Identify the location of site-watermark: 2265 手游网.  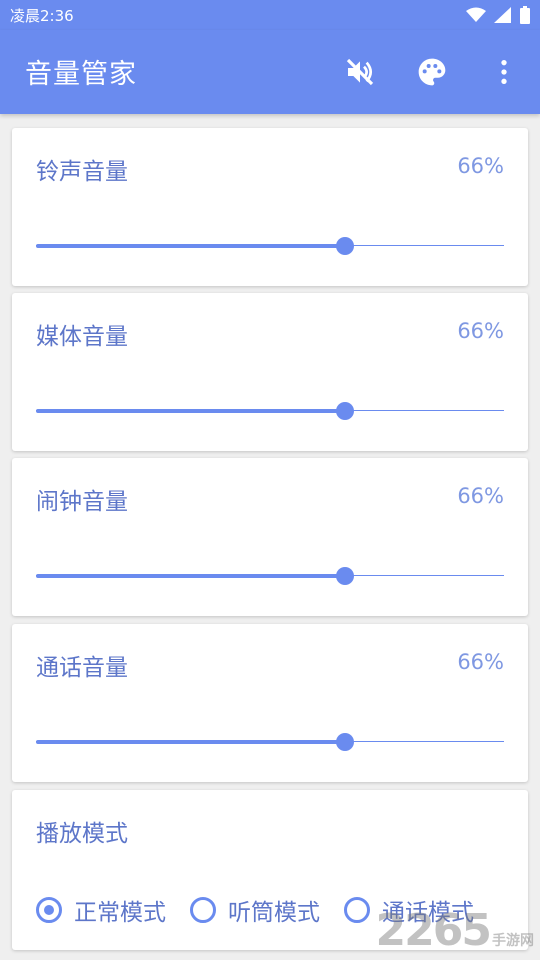
(455, 930).